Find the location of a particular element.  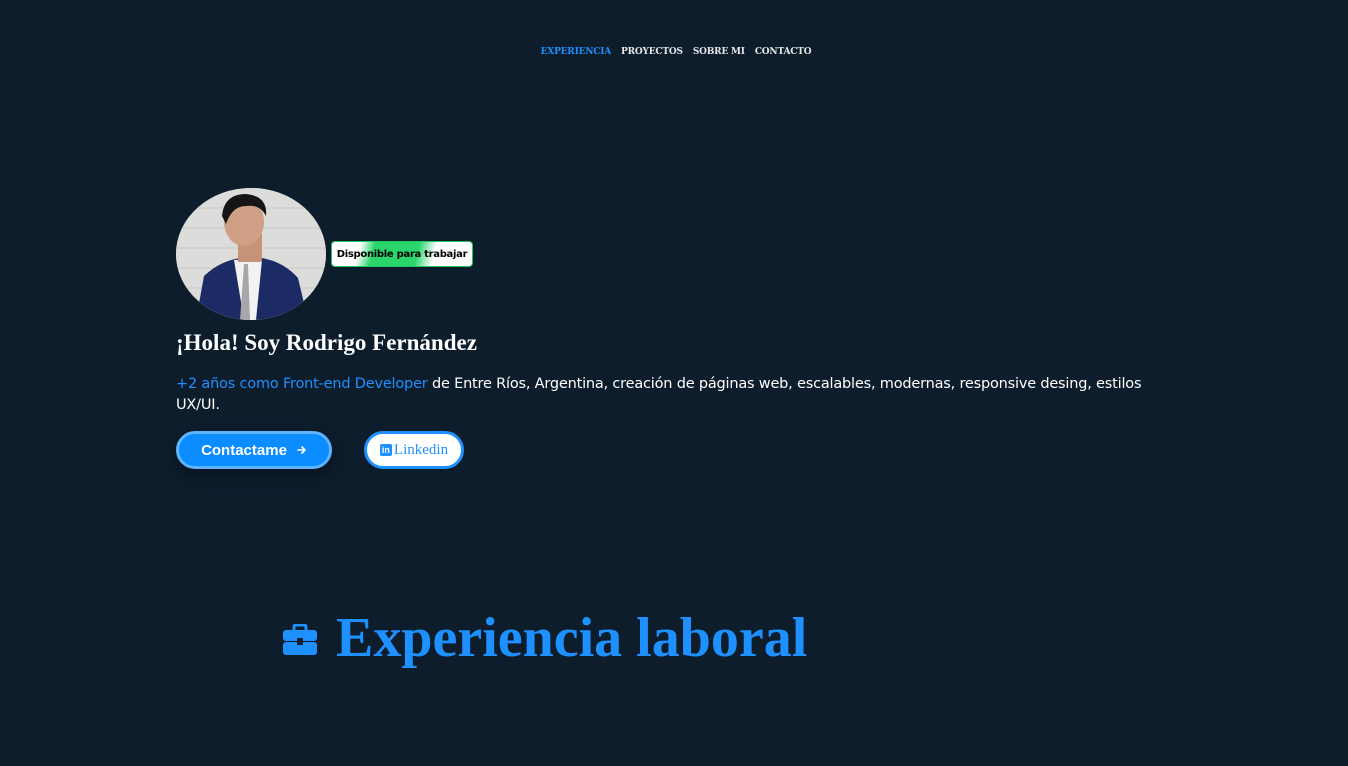

hero-greeting: ¡Hola! Soy Rodrigo Fernández is located at coordinates (326, 342).